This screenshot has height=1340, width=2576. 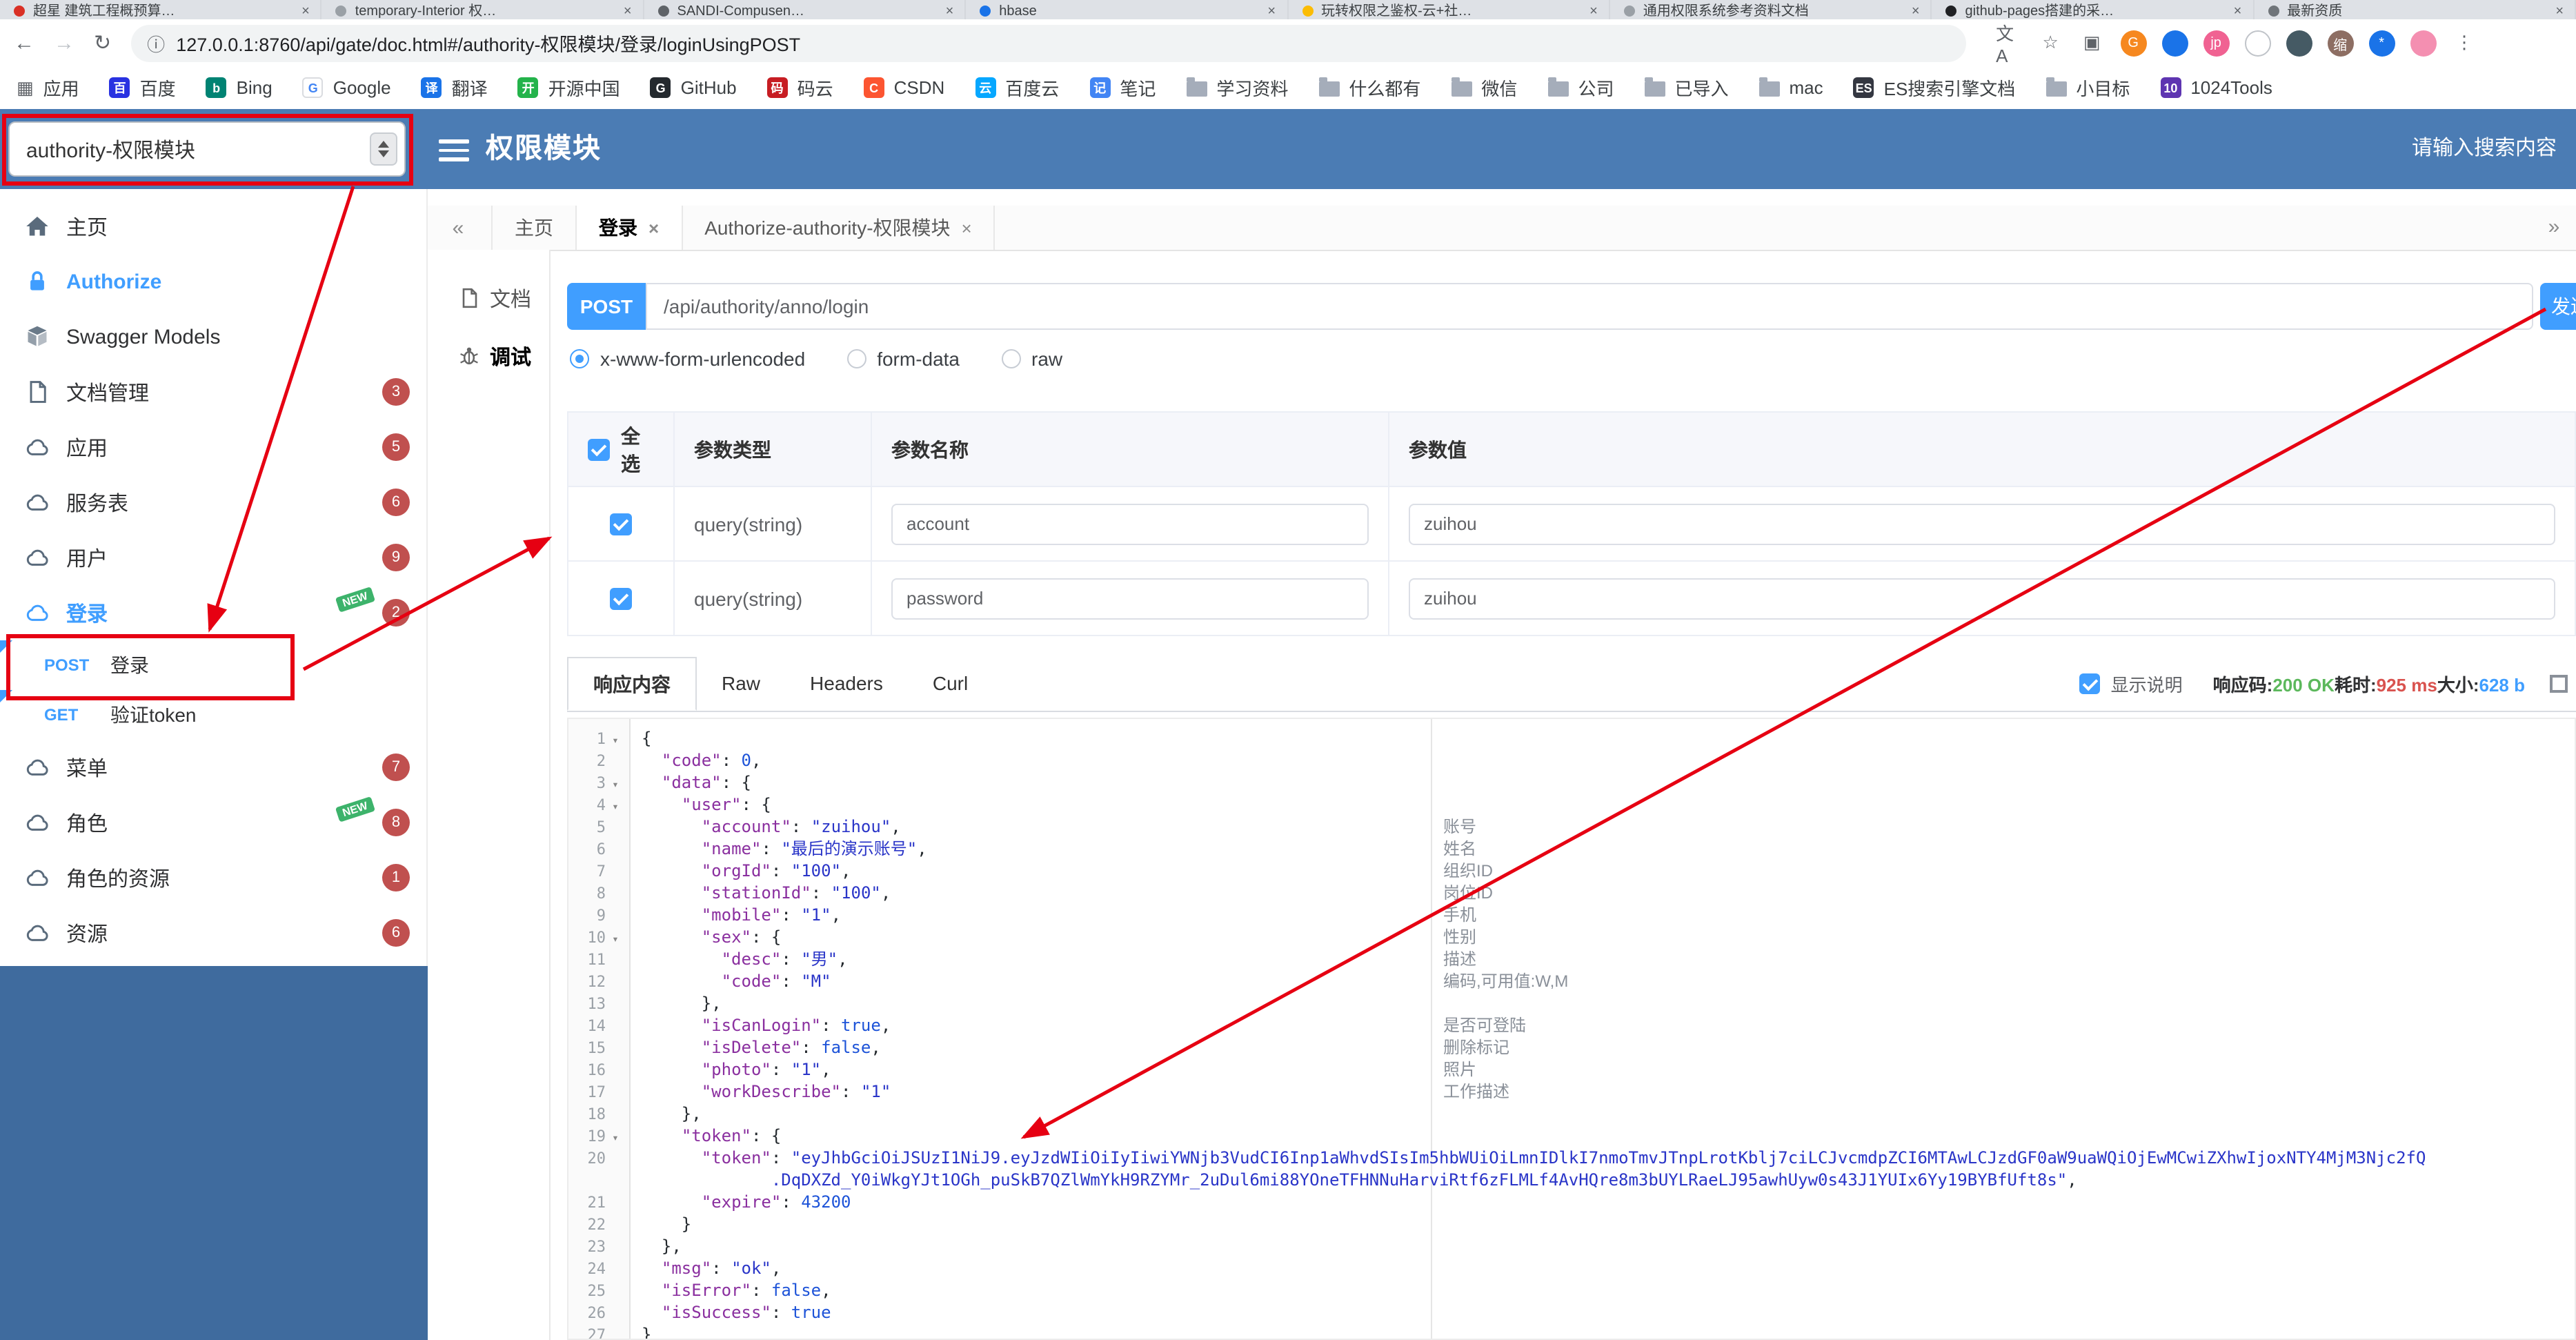 What do you see at coordinates (24, 43) in the screenshot?
I see `back-icon: ←` at bounding box center [24, 43].